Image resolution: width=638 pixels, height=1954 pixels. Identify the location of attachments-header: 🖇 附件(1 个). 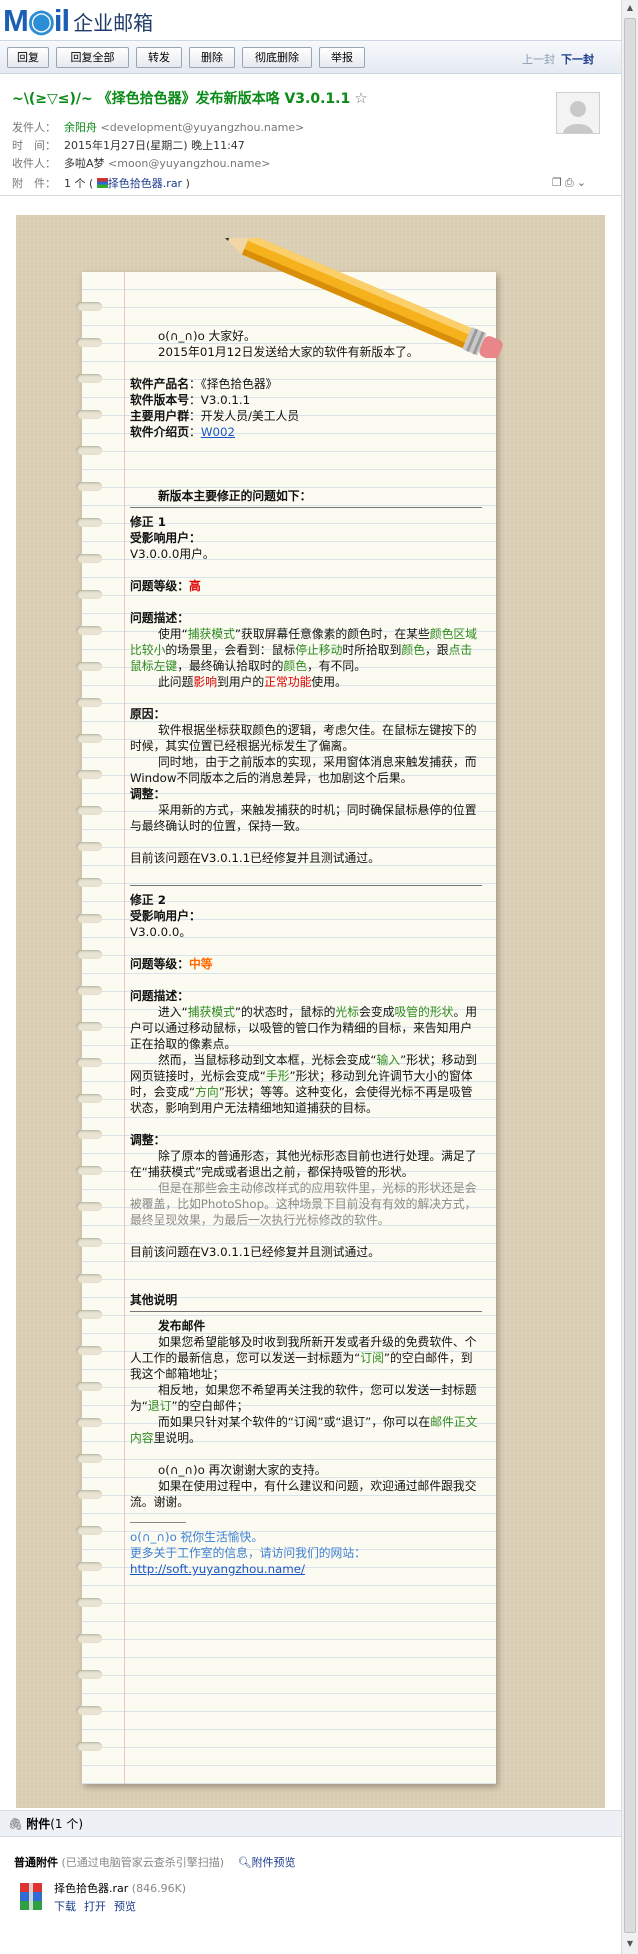
(310, 1823).